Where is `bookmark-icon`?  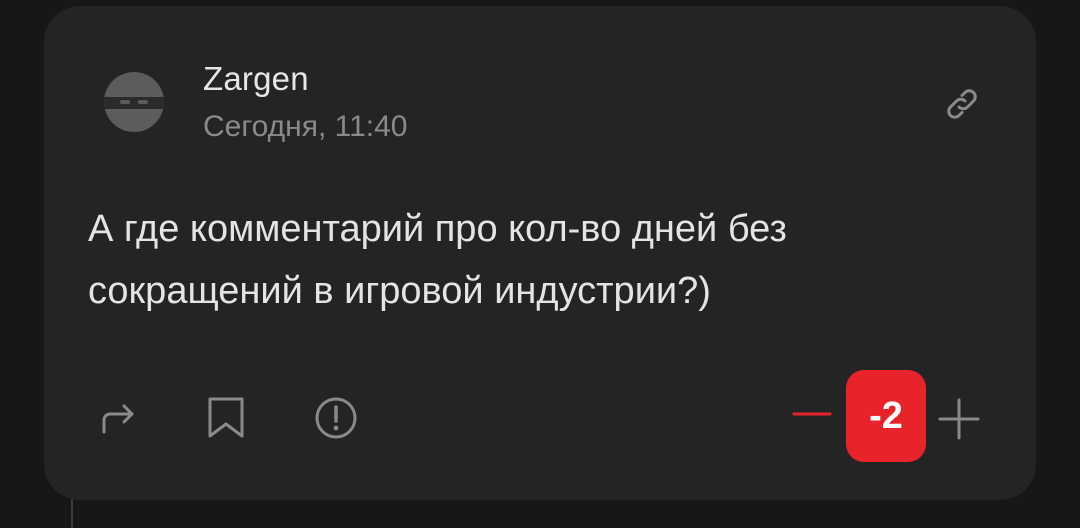
bookmark-icon is located at coordinates (226, 417).